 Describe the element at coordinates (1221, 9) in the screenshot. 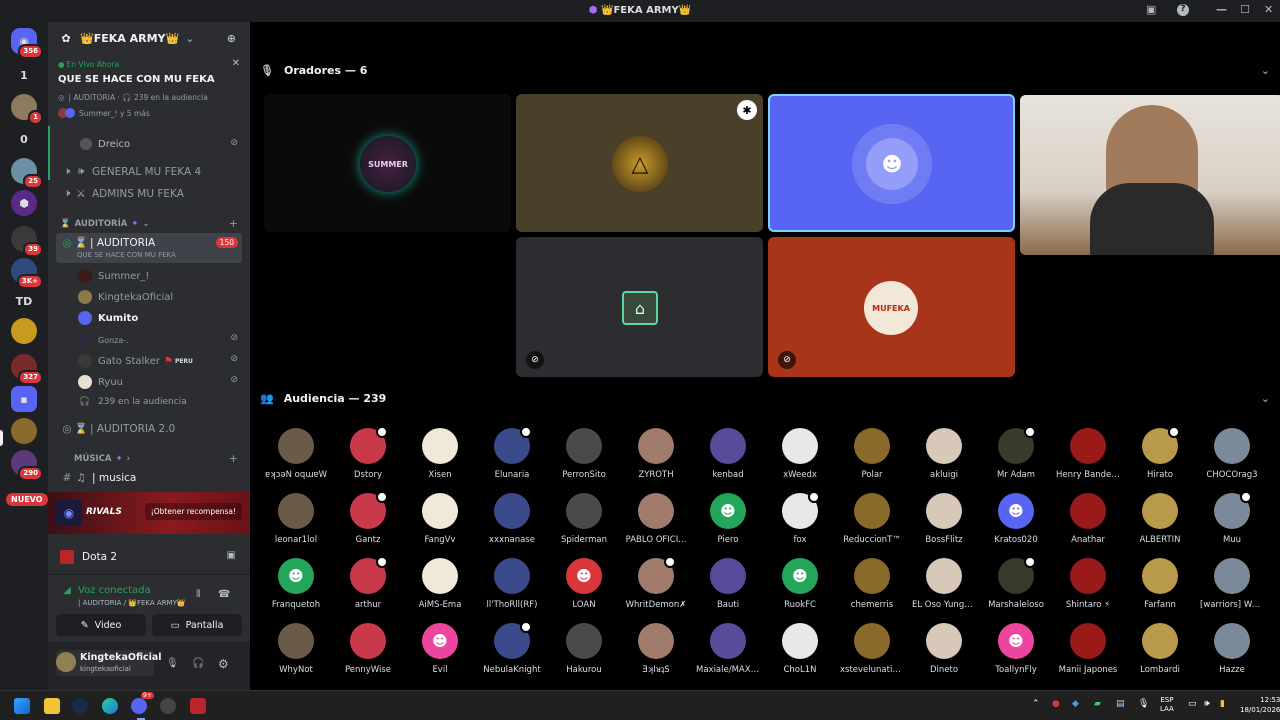

I see `minimize-button: —` at that location.